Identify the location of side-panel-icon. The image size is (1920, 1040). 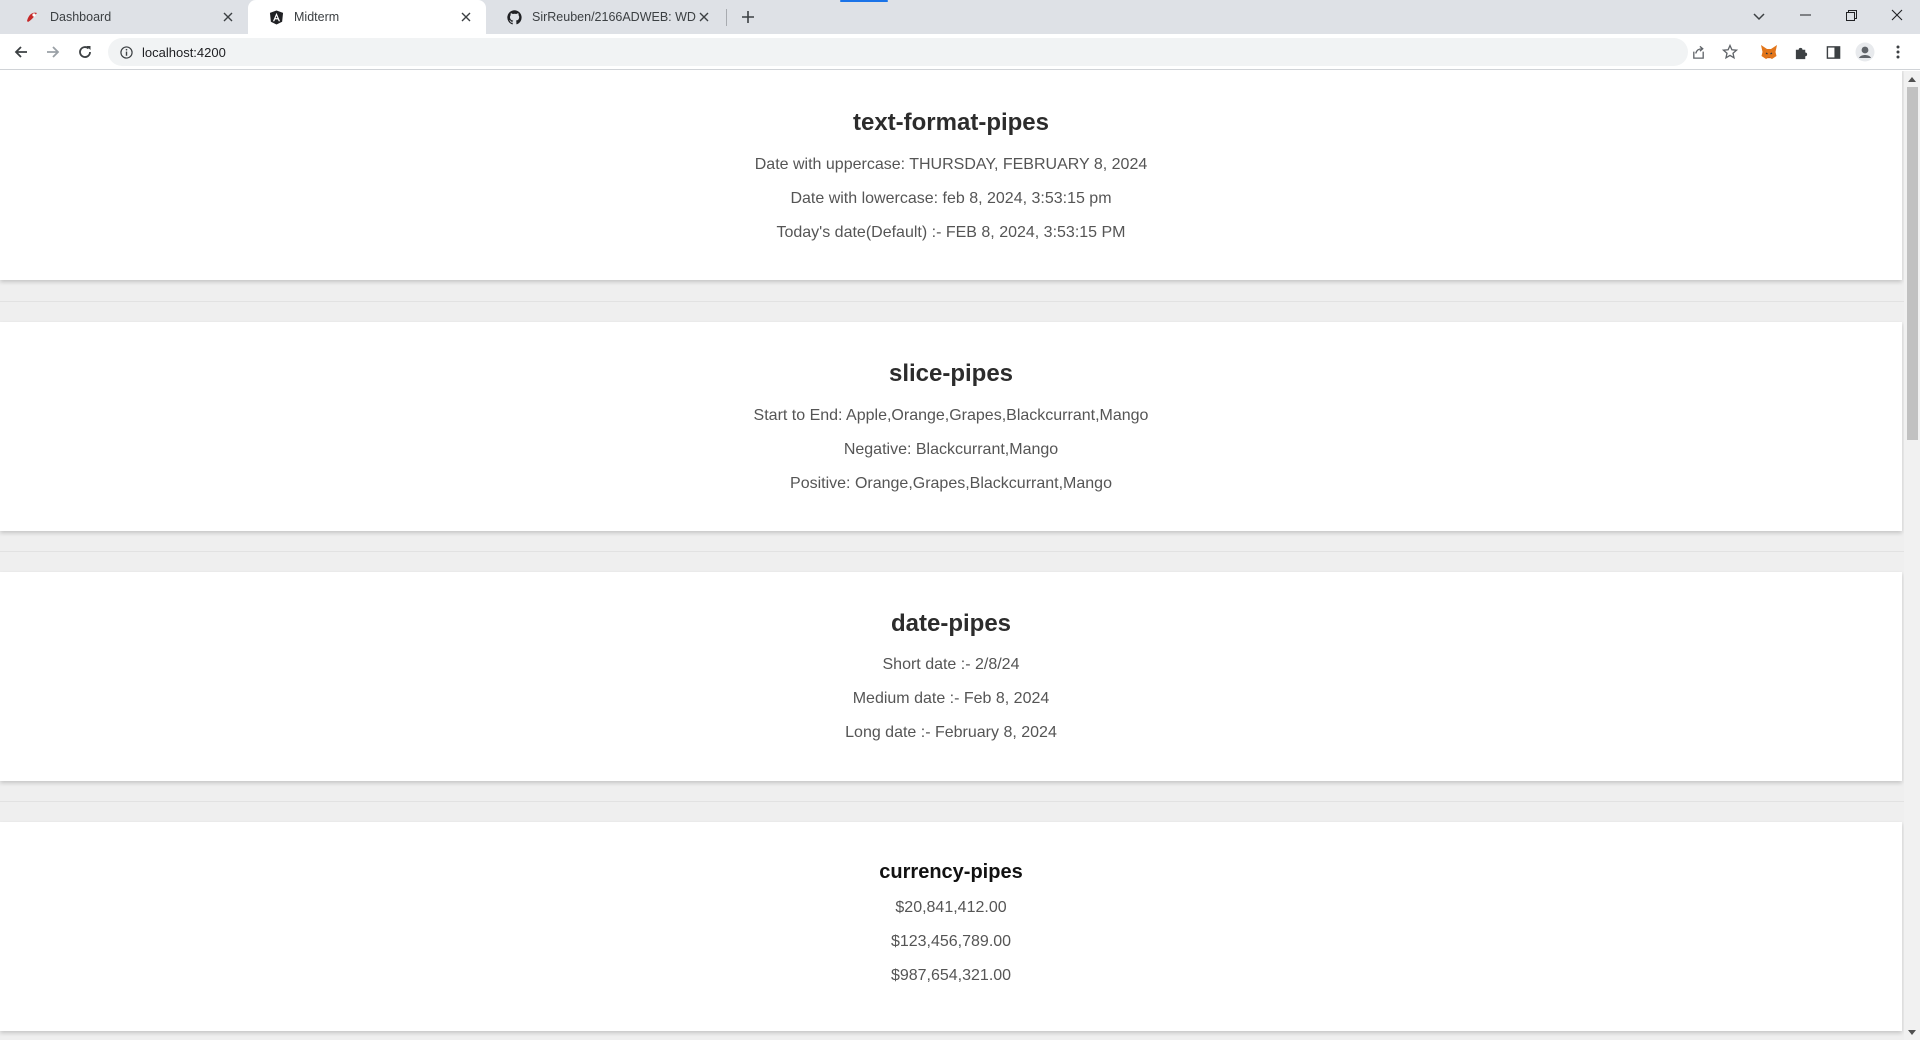
(1833, 52).